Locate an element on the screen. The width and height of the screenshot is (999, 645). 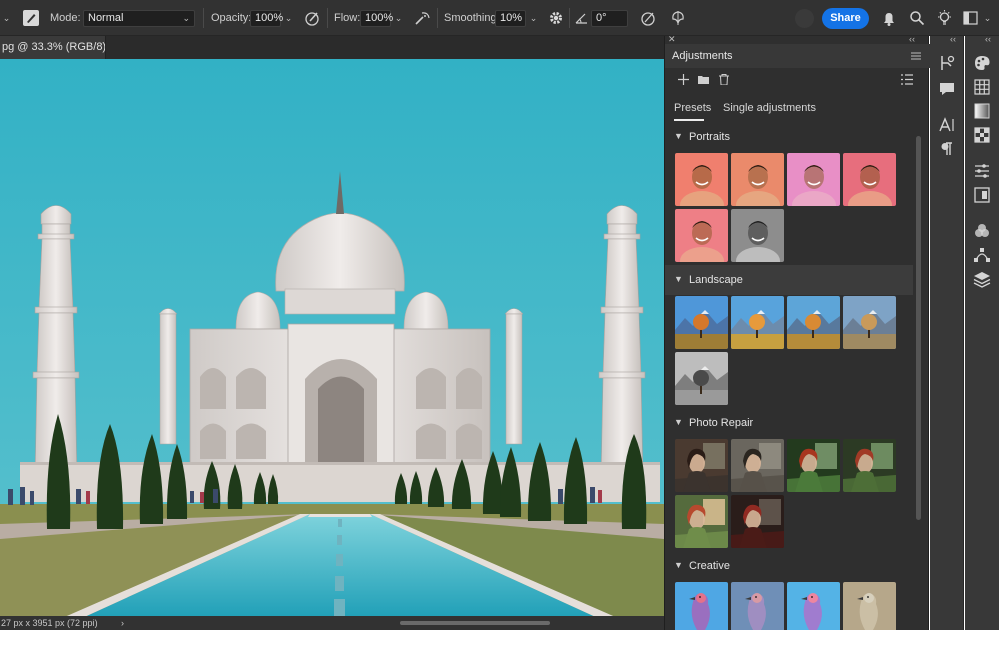
list-view-icon is located at coordinates (907, 79).